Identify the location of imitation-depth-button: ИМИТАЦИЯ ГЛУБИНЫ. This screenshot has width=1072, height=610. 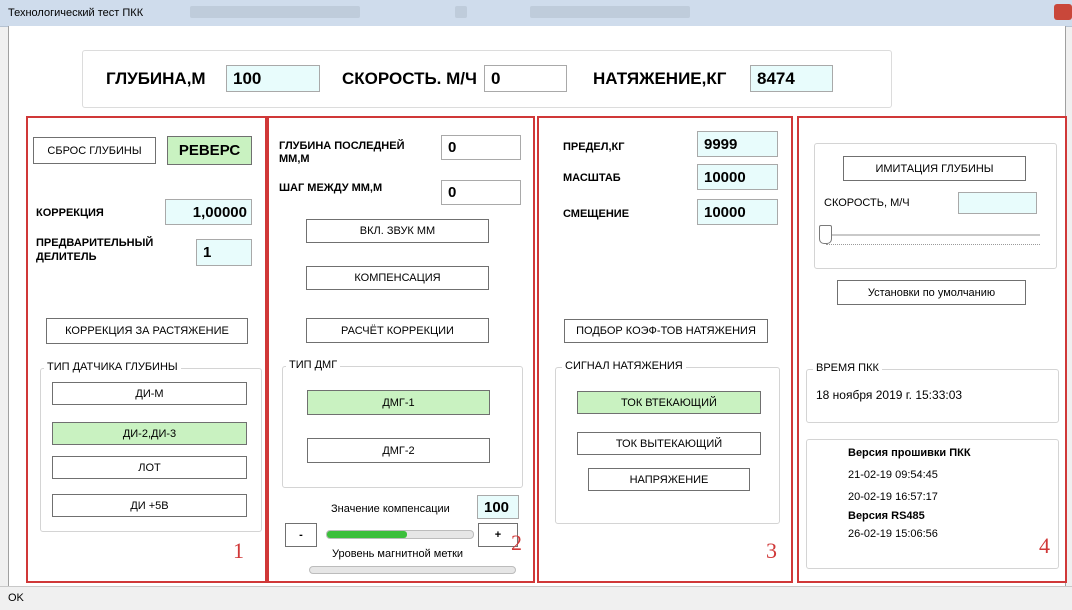
(934, 168).